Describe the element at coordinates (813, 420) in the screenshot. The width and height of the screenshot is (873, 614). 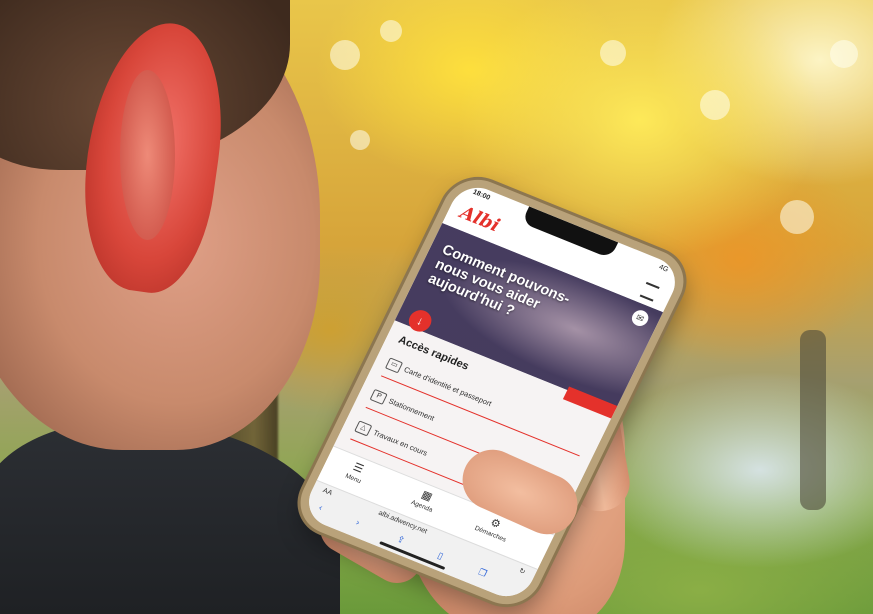
I see `tree-trunk` at that location.